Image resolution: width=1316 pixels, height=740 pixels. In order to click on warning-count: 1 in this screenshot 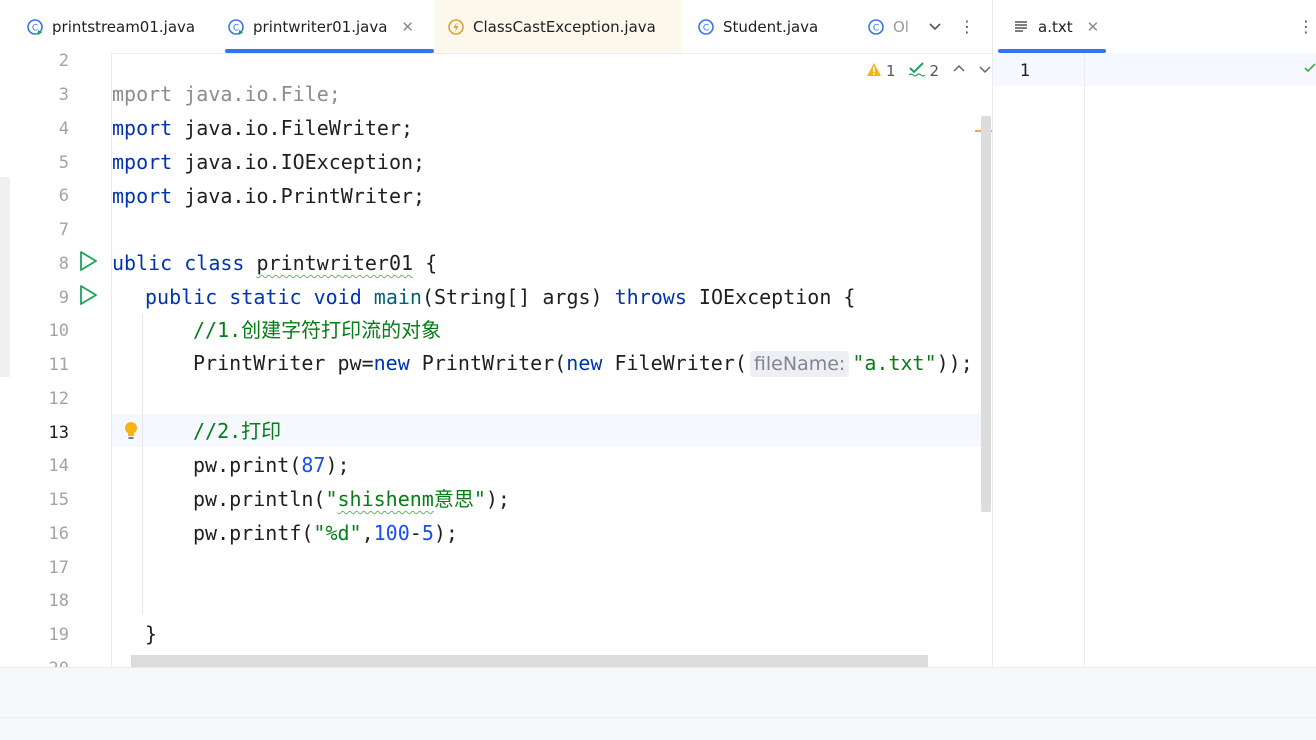, I will do `click(891, 71)`.